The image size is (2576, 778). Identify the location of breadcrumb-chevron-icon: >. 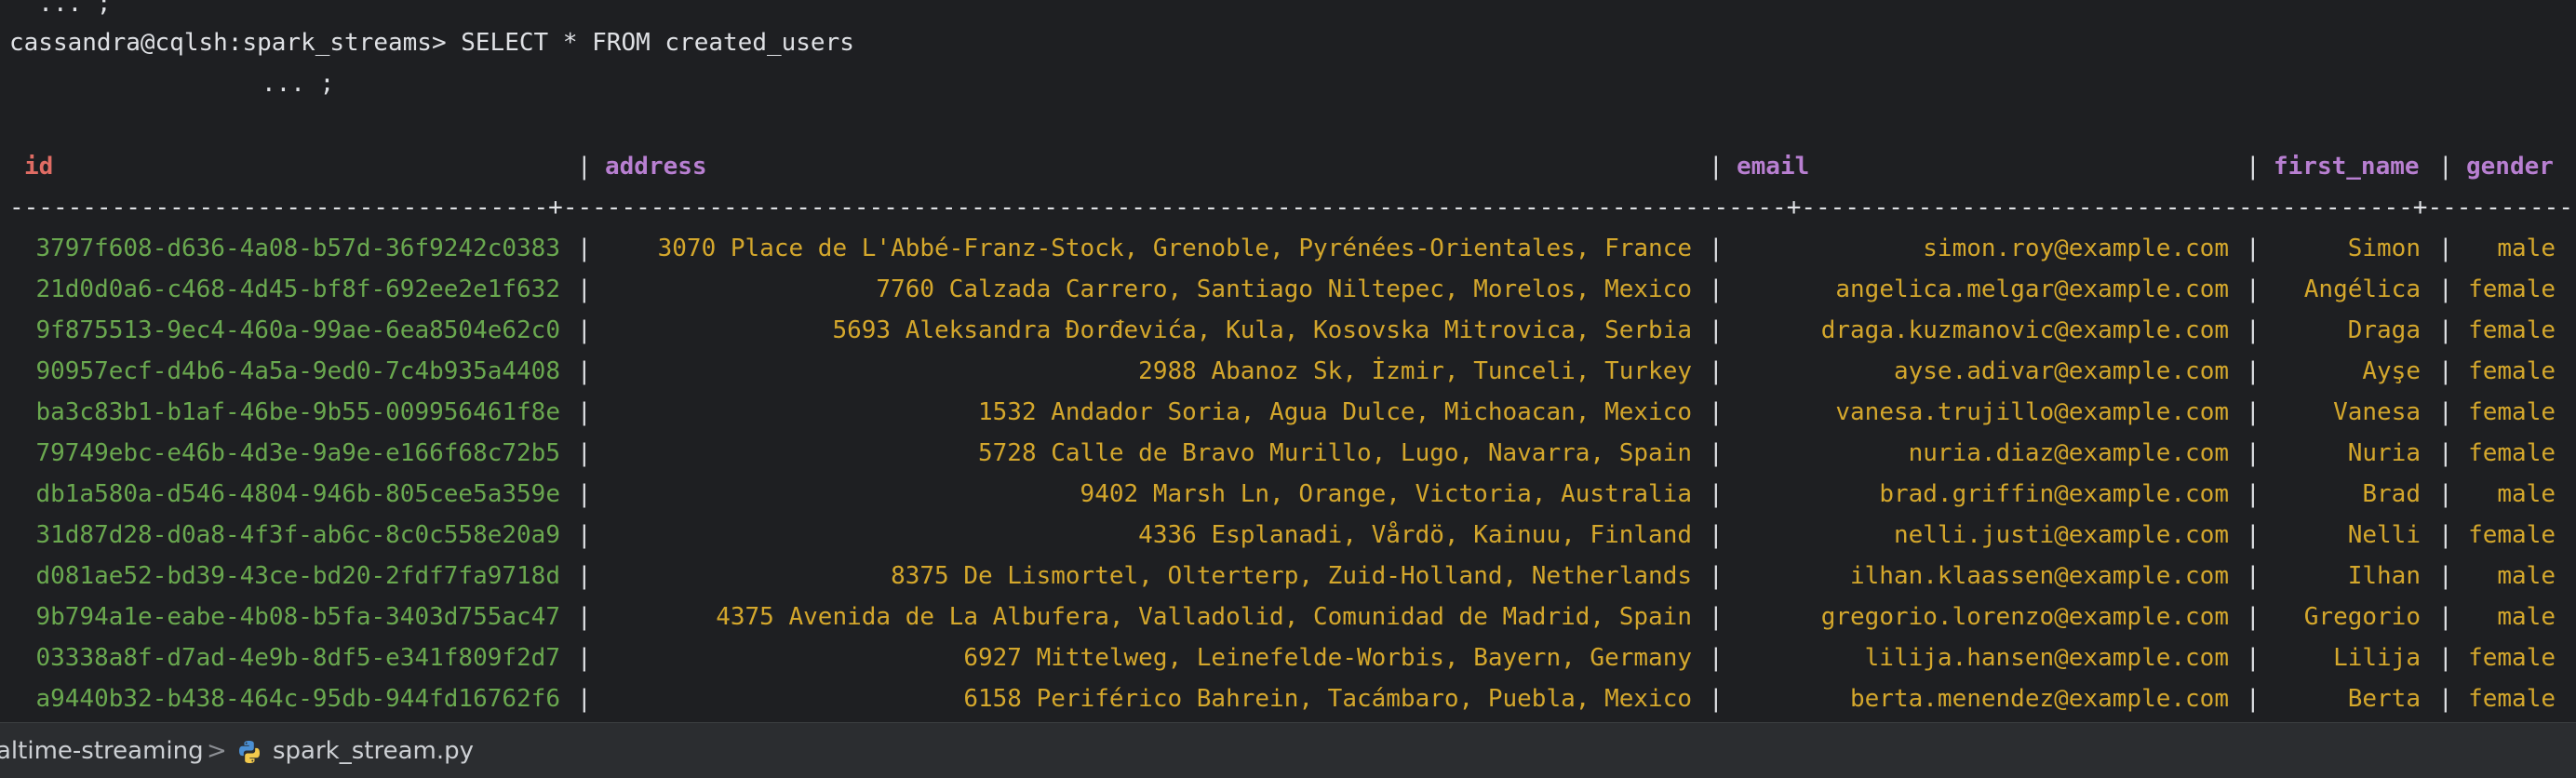
(217, 751).